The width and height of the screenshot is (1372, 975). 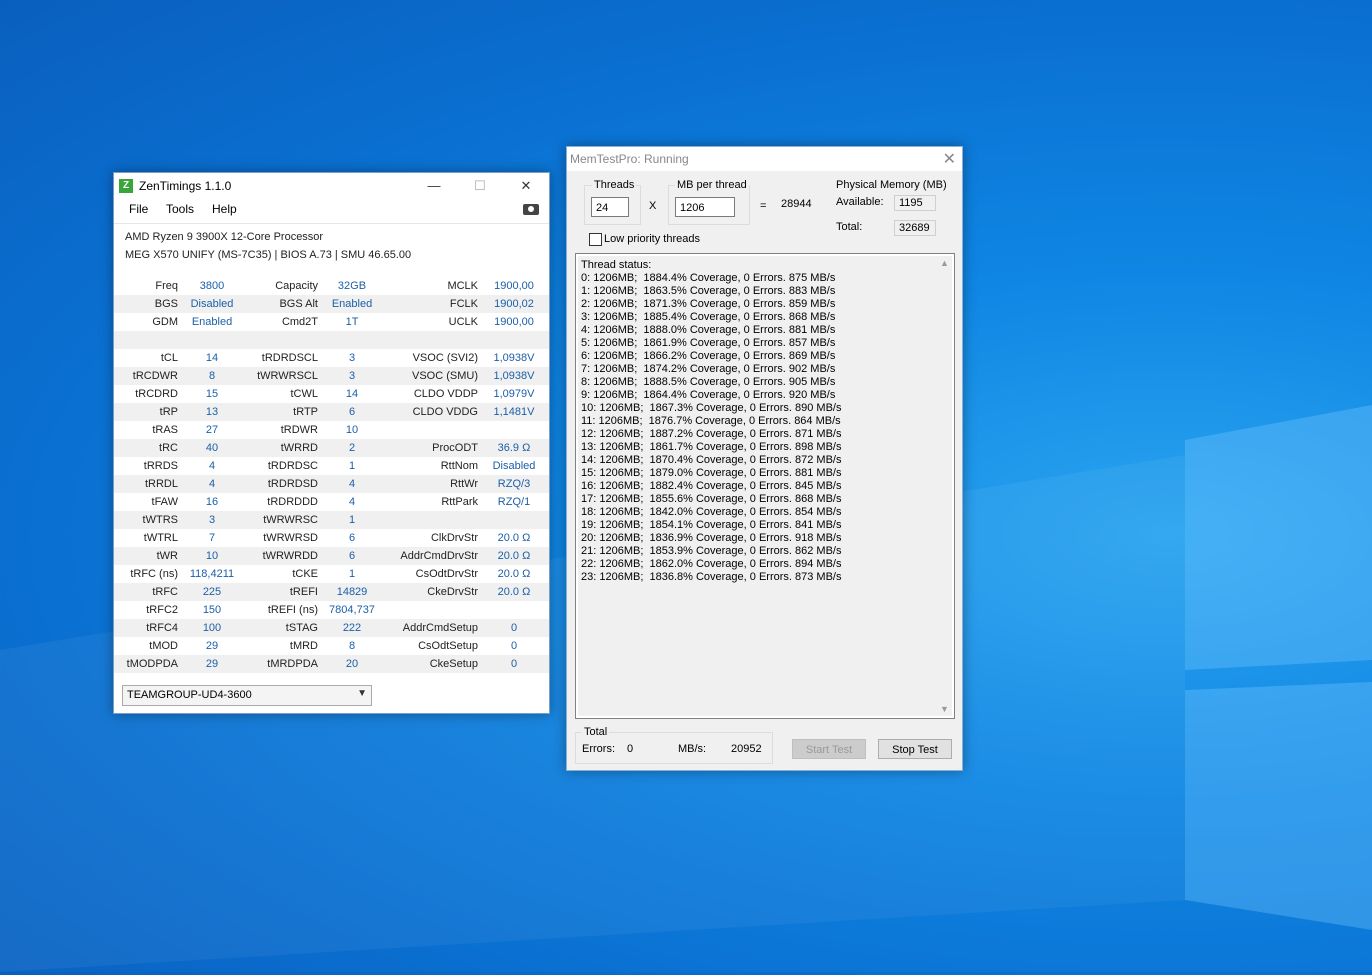 What do you see at coordinates (526, 186) in the screenshot?
I see `close-button: ✕` at bounding box center [526, 186].